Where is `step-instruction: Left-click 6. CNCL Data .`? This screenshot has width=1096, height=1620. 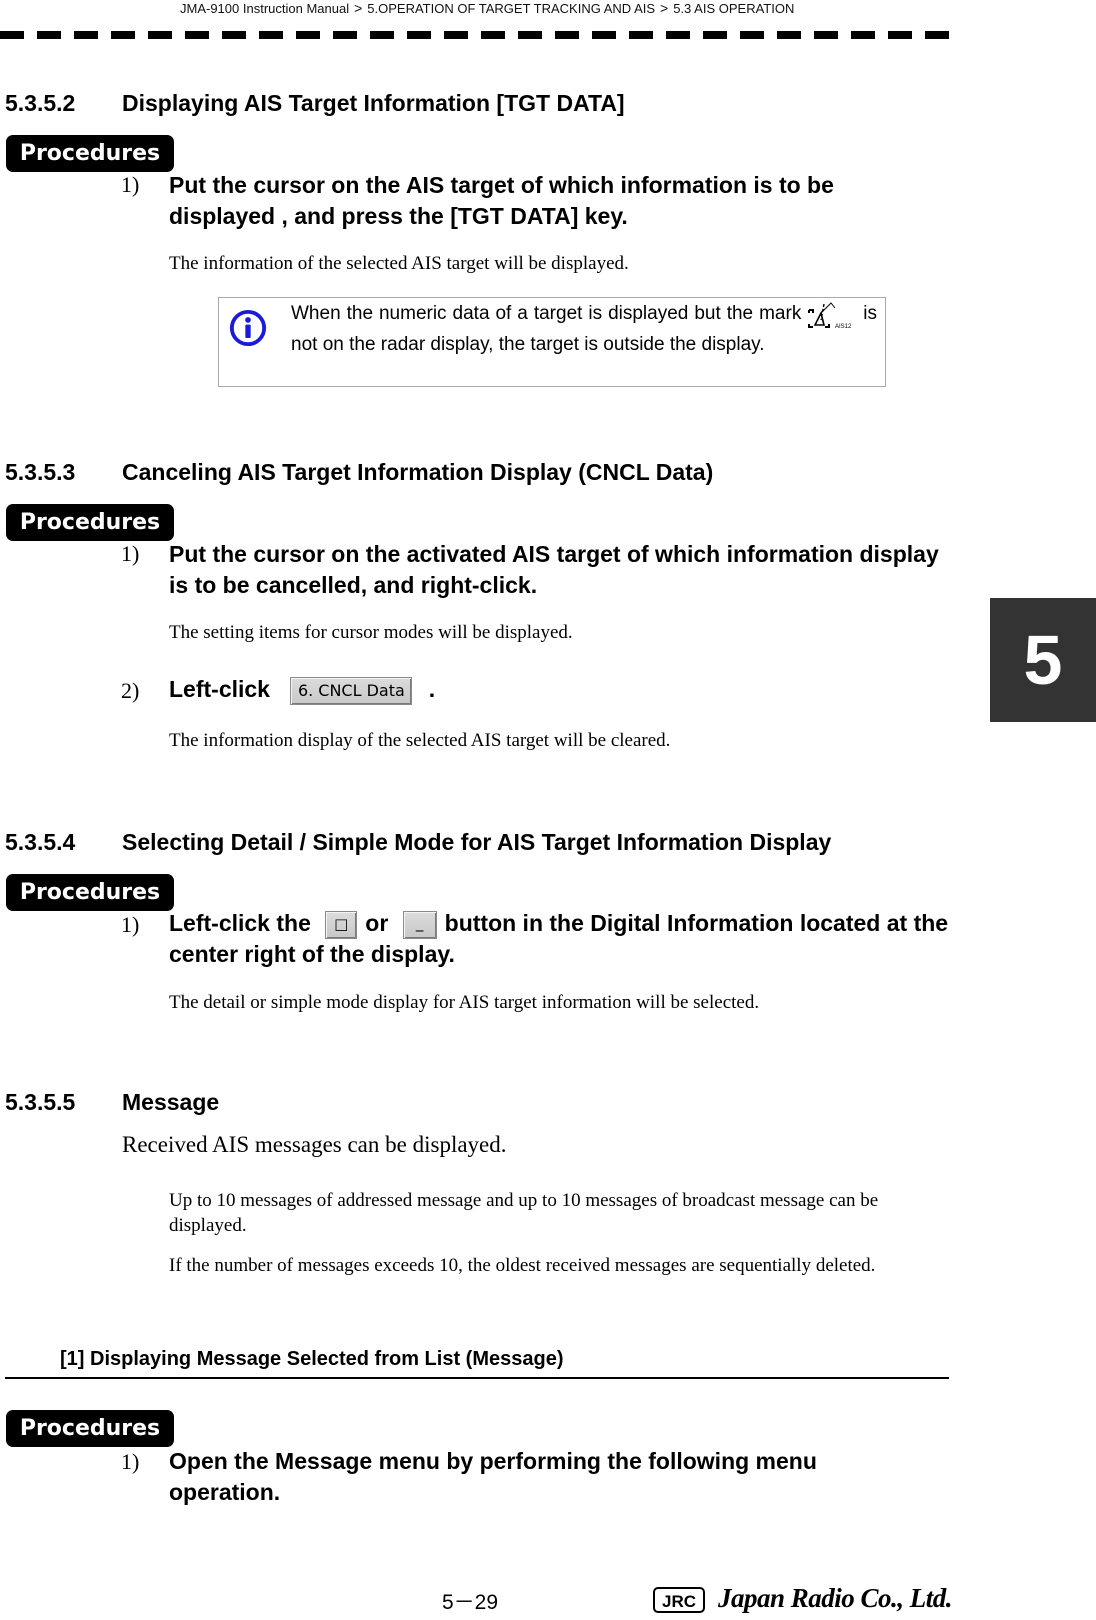
step-instruction: Left-click 6. CNCL Data . is located at coordinates (559, 689).